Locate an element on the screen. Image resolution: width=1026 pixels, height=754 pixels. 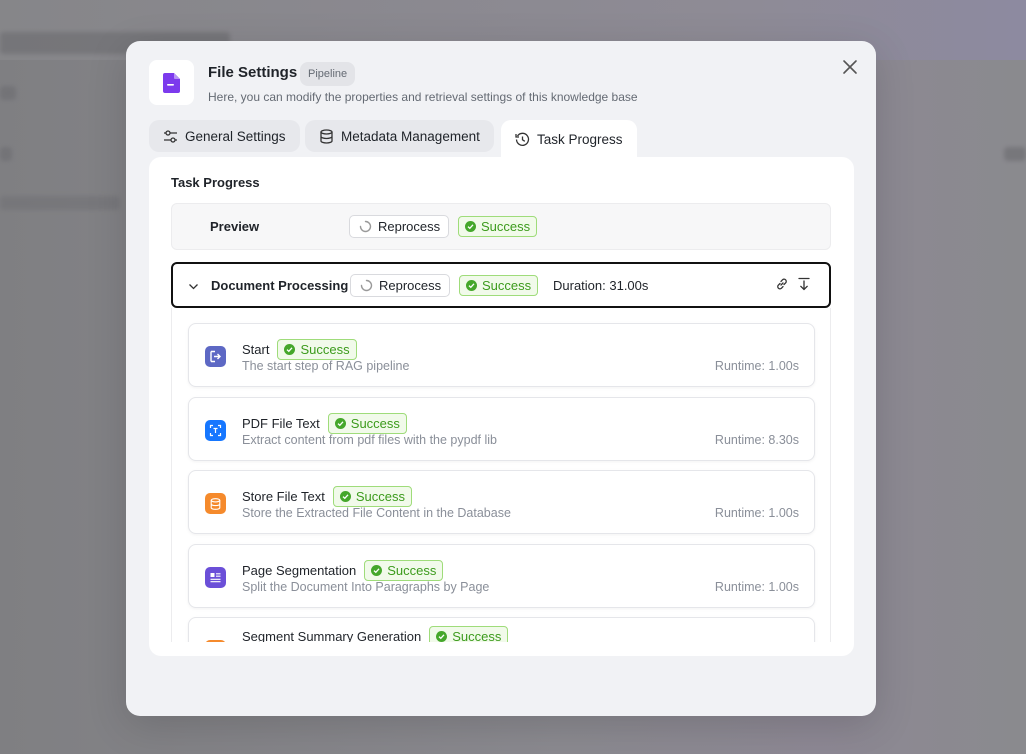
tab-label: Task Progress is located at coordinates (580, 139).